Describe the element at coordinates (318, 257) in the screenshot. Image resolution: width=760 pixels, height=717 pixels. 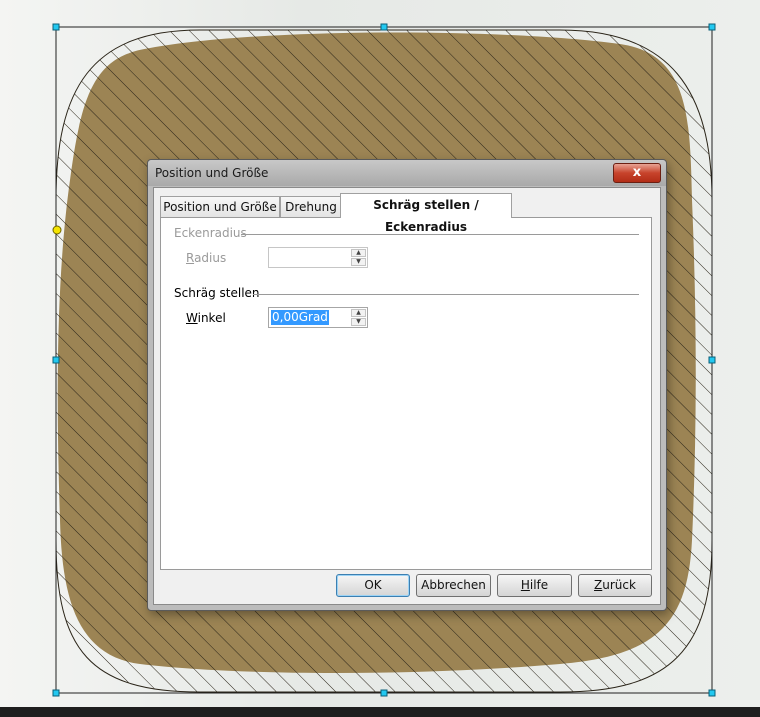
I see `radius-spin-field: ▲ ▼` at that location.